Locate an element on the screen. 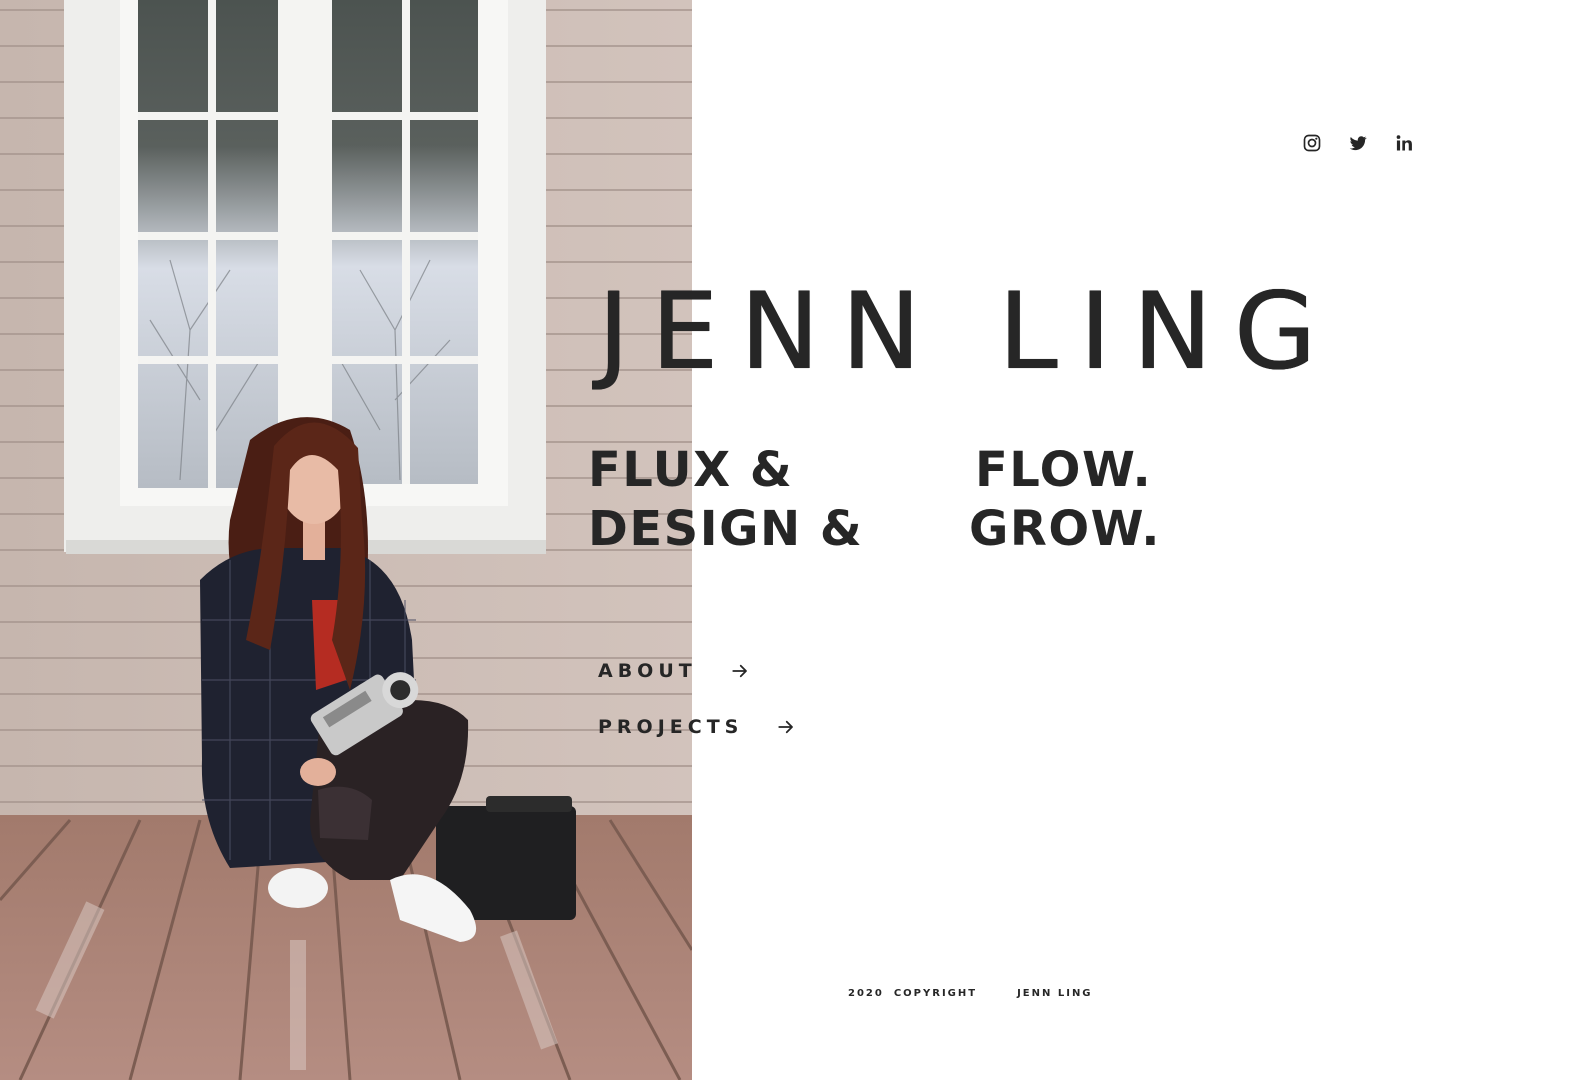 This screenshot has height=1080, width=1594. footer-year: 2020 is located at coordinates (866, 993).